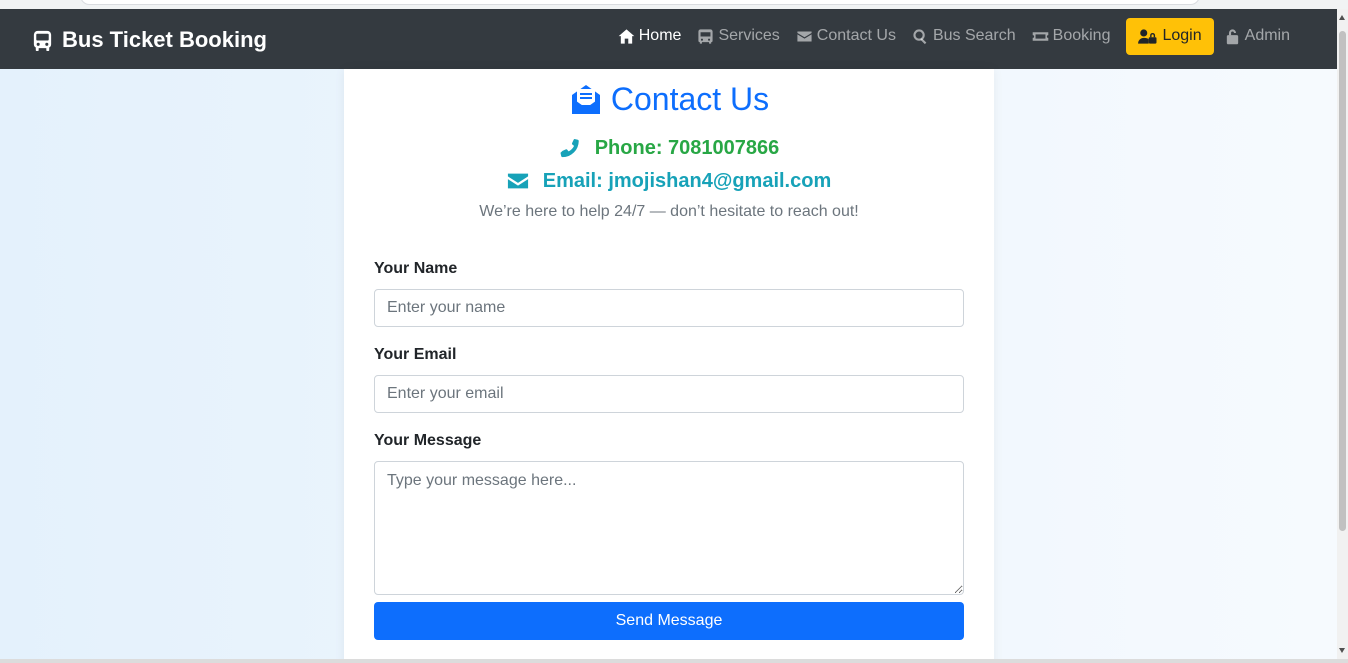 The height and width of the screenshot is (663, 1348). What do you see at coordinates (669, 621) in the screenshot?
I see `send-message-button: Send Message` at bounding box center [669, 621].